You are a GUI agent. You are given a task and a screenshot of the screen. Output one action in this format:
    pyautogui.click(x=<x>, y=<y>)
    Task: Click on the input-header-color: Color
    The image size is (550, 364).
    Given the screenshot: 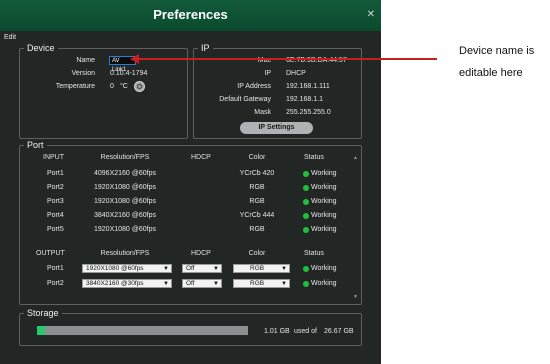 What is the action you would take?
    pyautogui.click(x=257, y=157)
    